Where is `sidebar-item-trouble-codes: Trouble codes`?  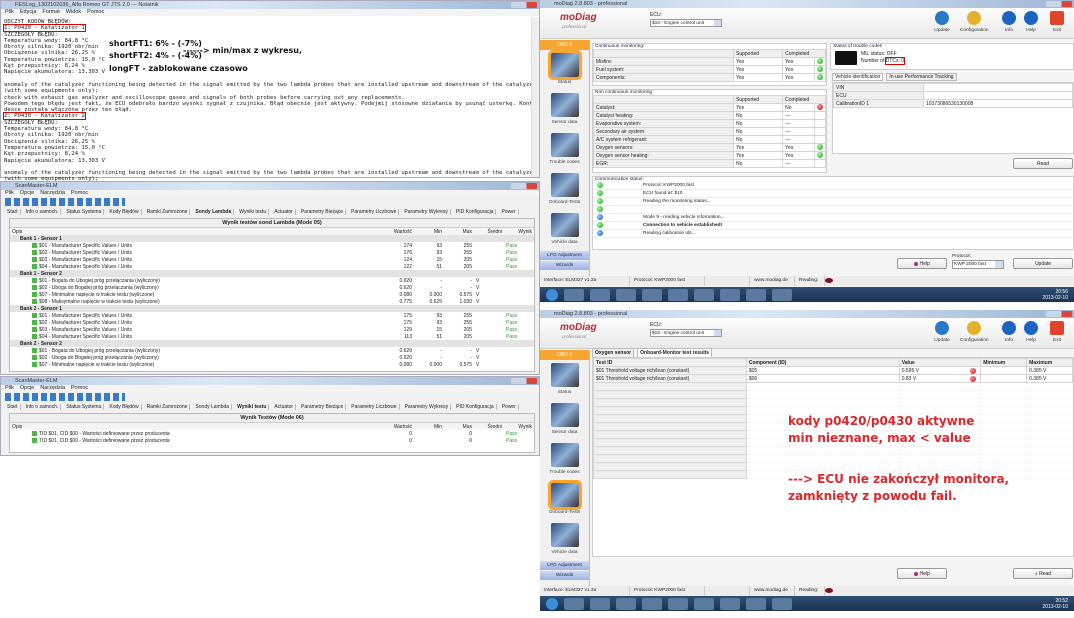
sidebar-item-trouble-codes: Trouble codes is located at coordinates (564, 460).